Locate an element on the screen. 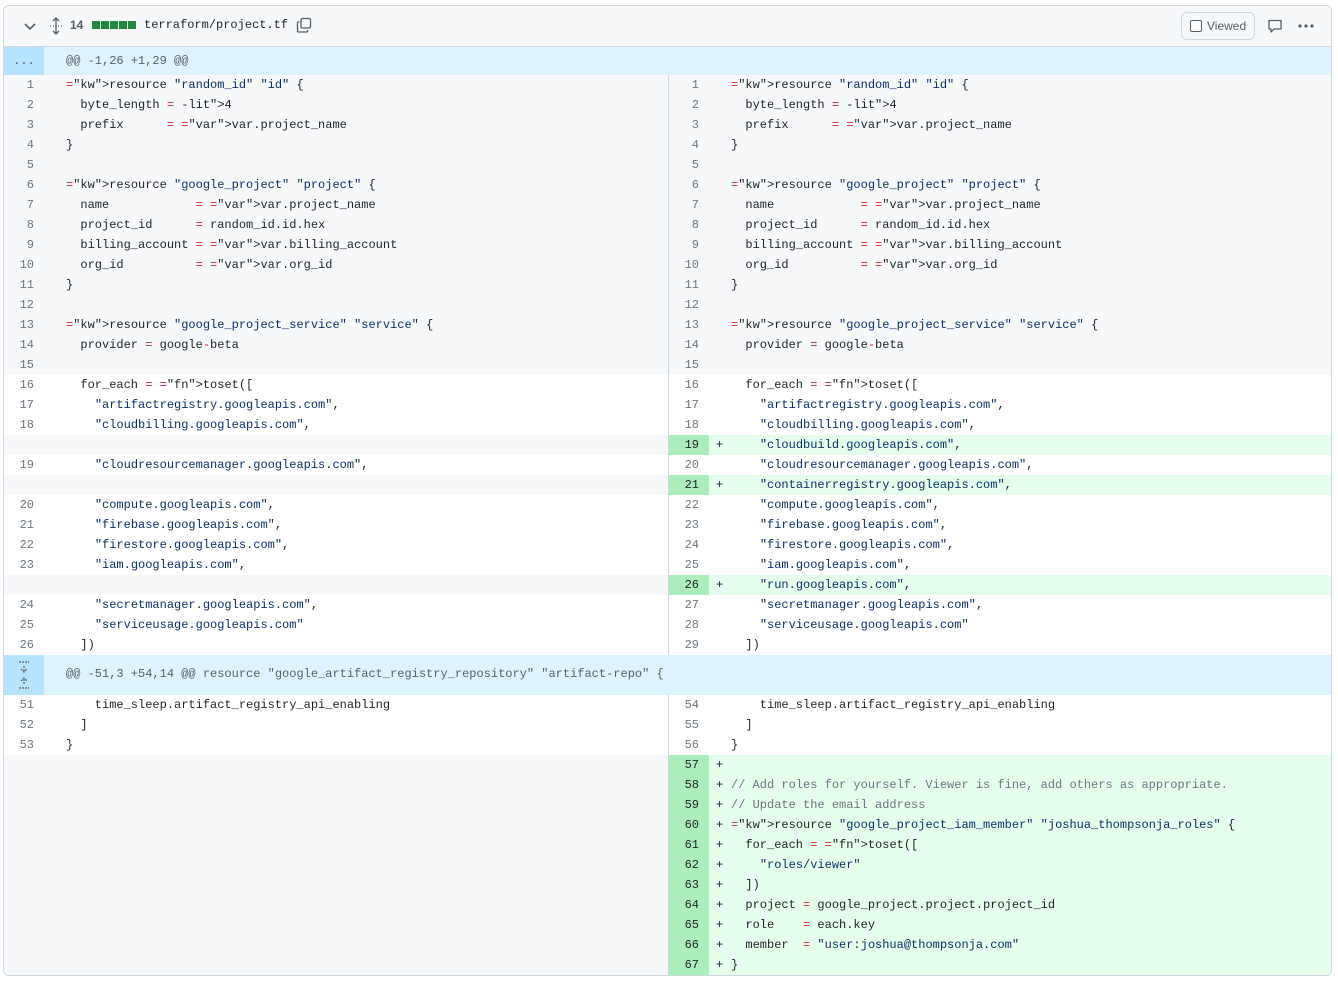  line-number: 53 is located at coordinates (24, 745).